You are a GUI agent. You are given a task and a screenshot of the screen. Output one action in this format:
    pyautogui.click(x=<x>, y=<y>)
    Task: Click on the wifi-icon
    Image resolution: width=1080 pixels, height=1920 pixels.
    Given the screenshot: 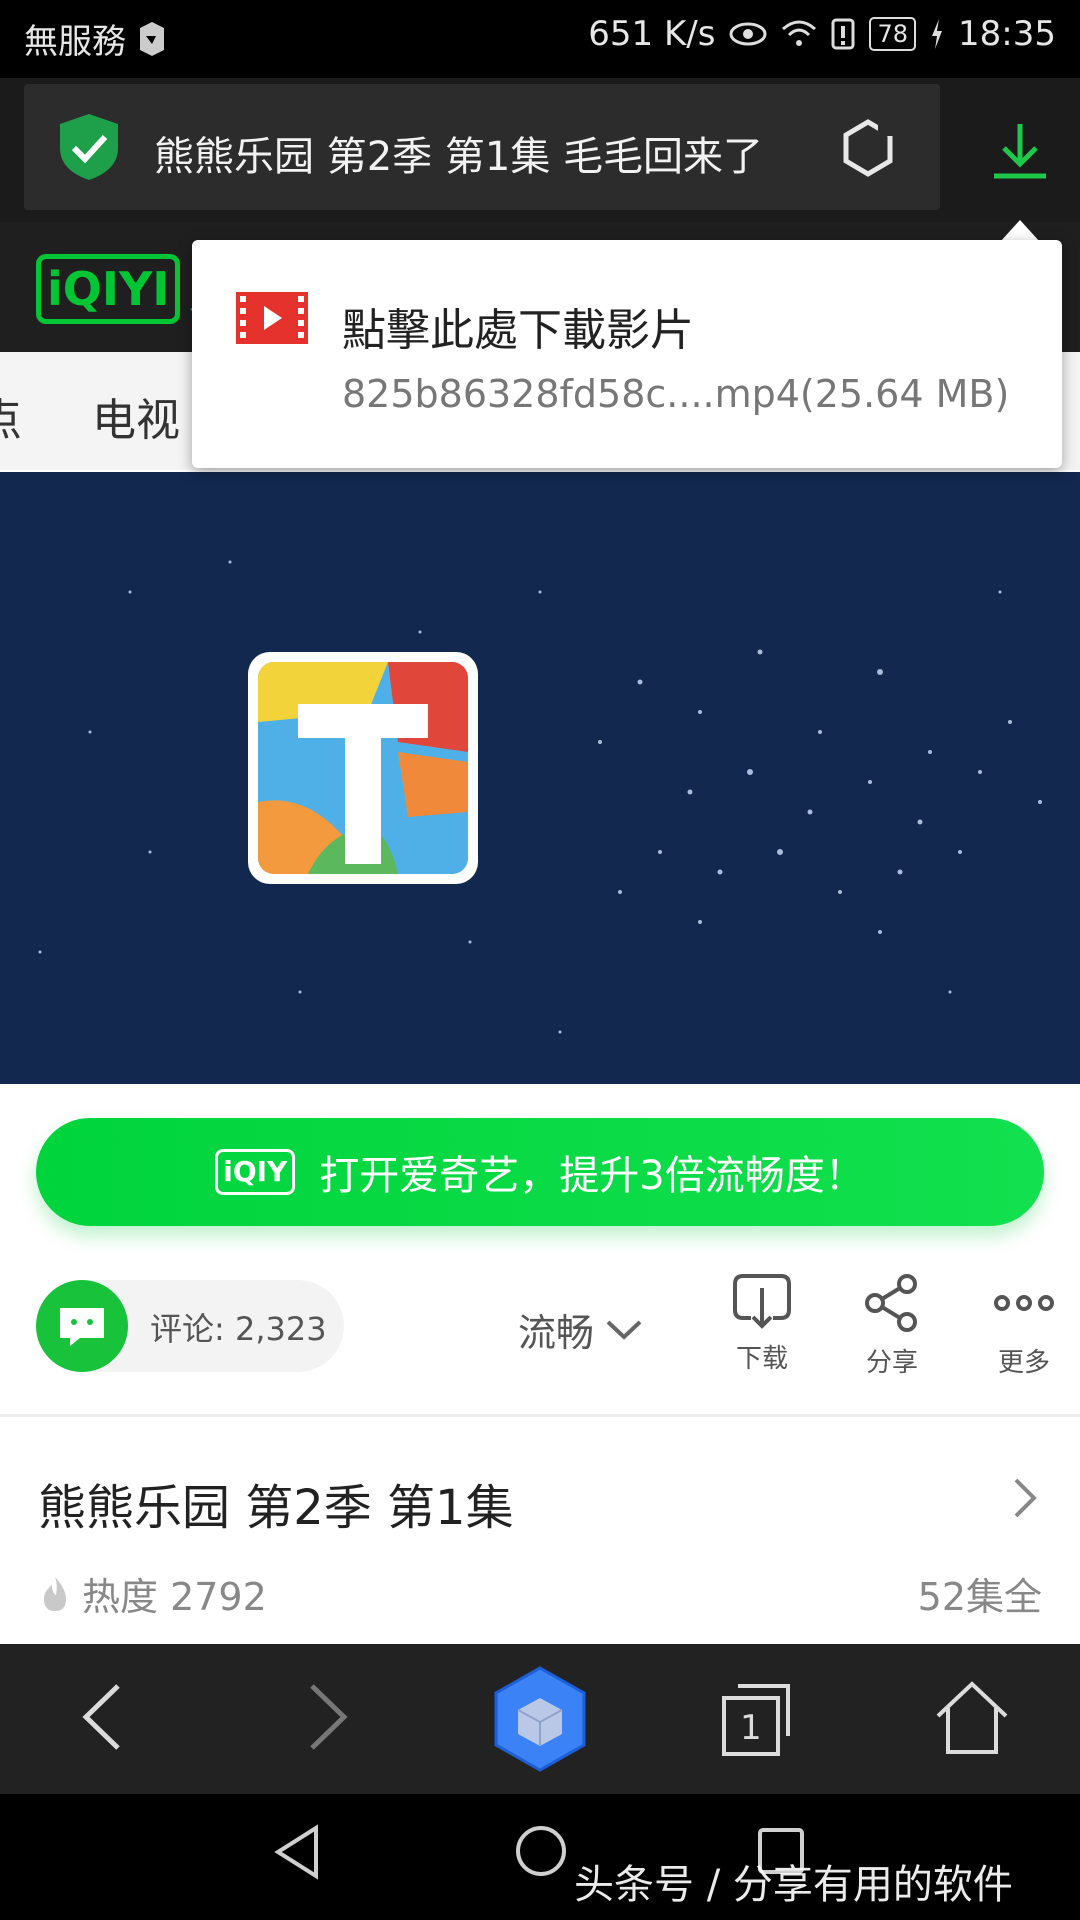 What is the action you would take?
    pyautogui.click(x=799, y=33)
    